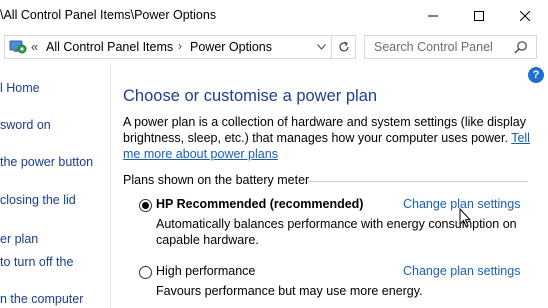 This screenshot has height=308, width=548. I want to click on mouse-cursor-icon, so click(465, 220).